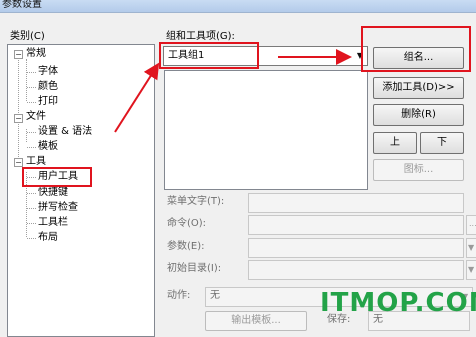 The image size is (476, 337). I want to click on watermark-text: ITMOP.COM, so click(398, 303).